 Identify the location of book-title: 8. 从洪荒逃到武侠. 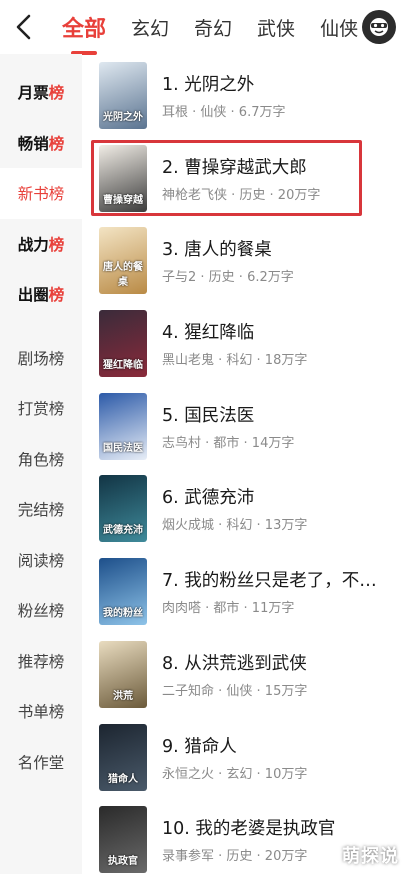
(234, 663).